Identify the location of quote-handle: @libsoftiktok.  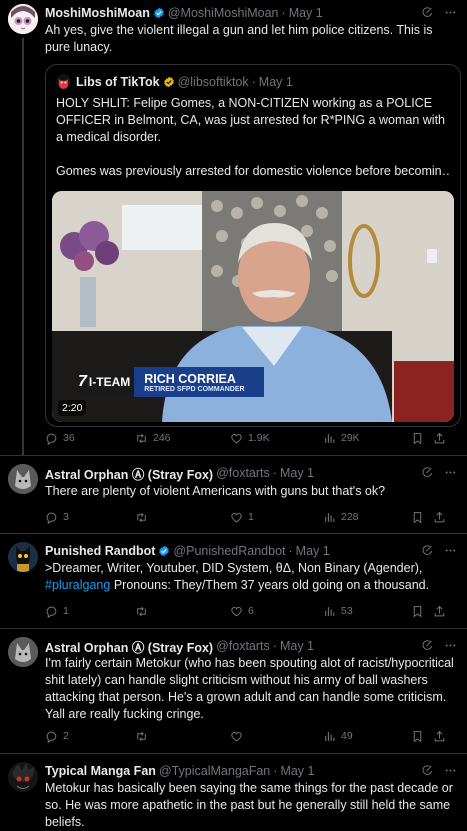
(213, 82).